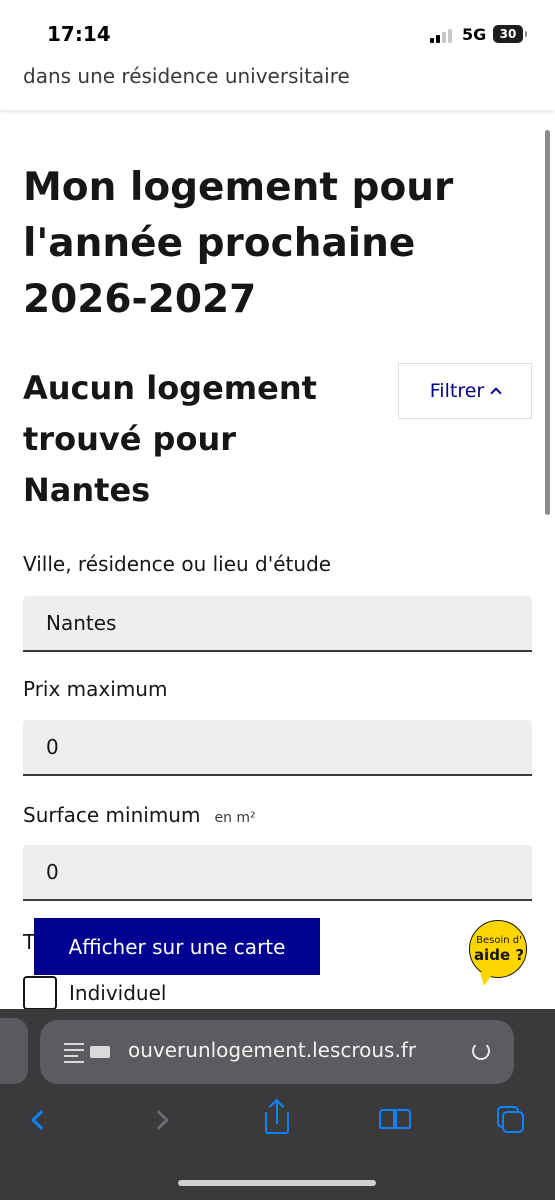 This screenshot has height=1200, width=555. What do you see at coordinates (74, 1052) in the screenshot?
I see `page-menu-icon` at bounding box center [74, 1052].